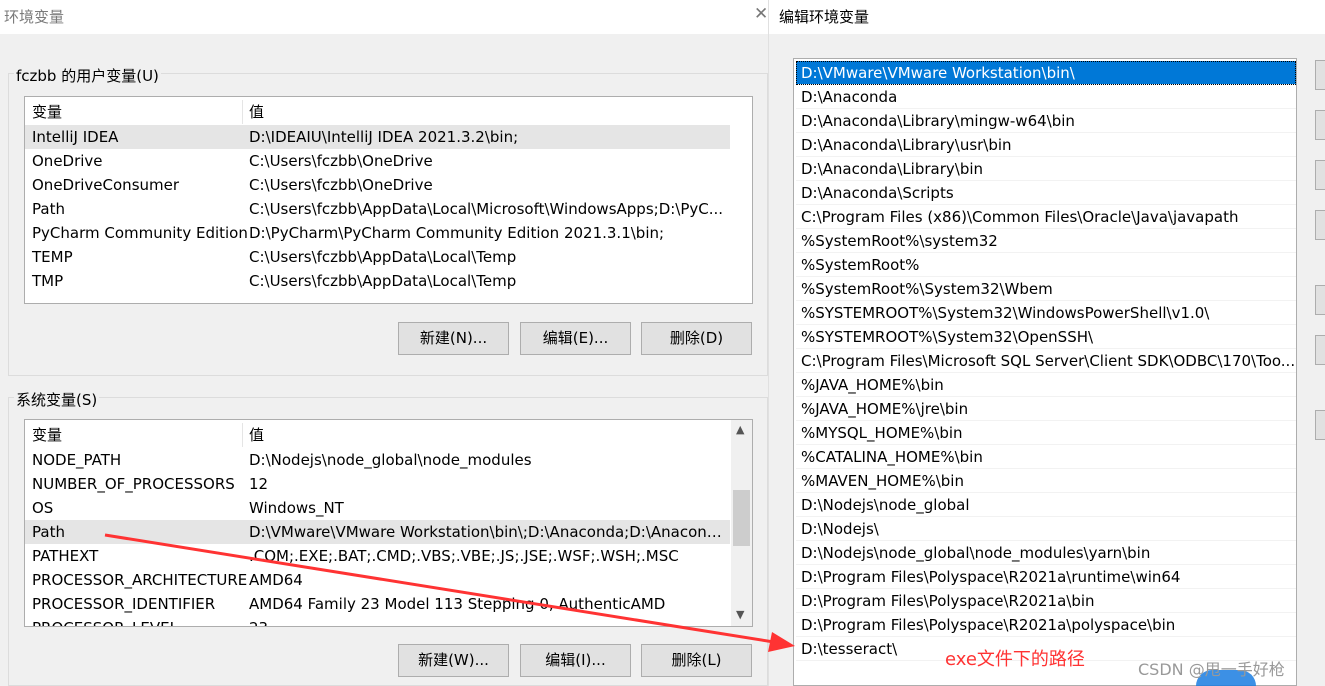 This screenshot has width=1325, height=686. I want to click on system-variables-label: 系统变量(S), so click(57, 399).